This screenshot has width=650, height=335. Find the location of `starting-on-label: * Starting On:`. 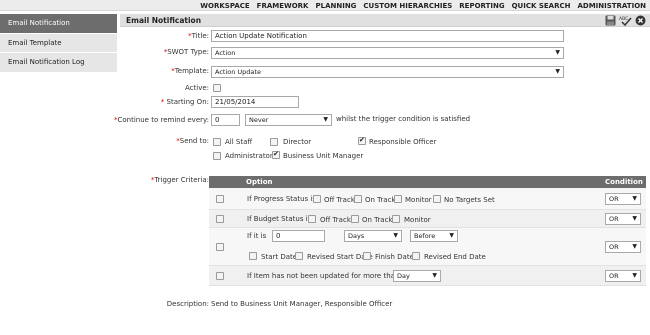

starting-on-label: * Starting On: is located at coordinates (184, 102).